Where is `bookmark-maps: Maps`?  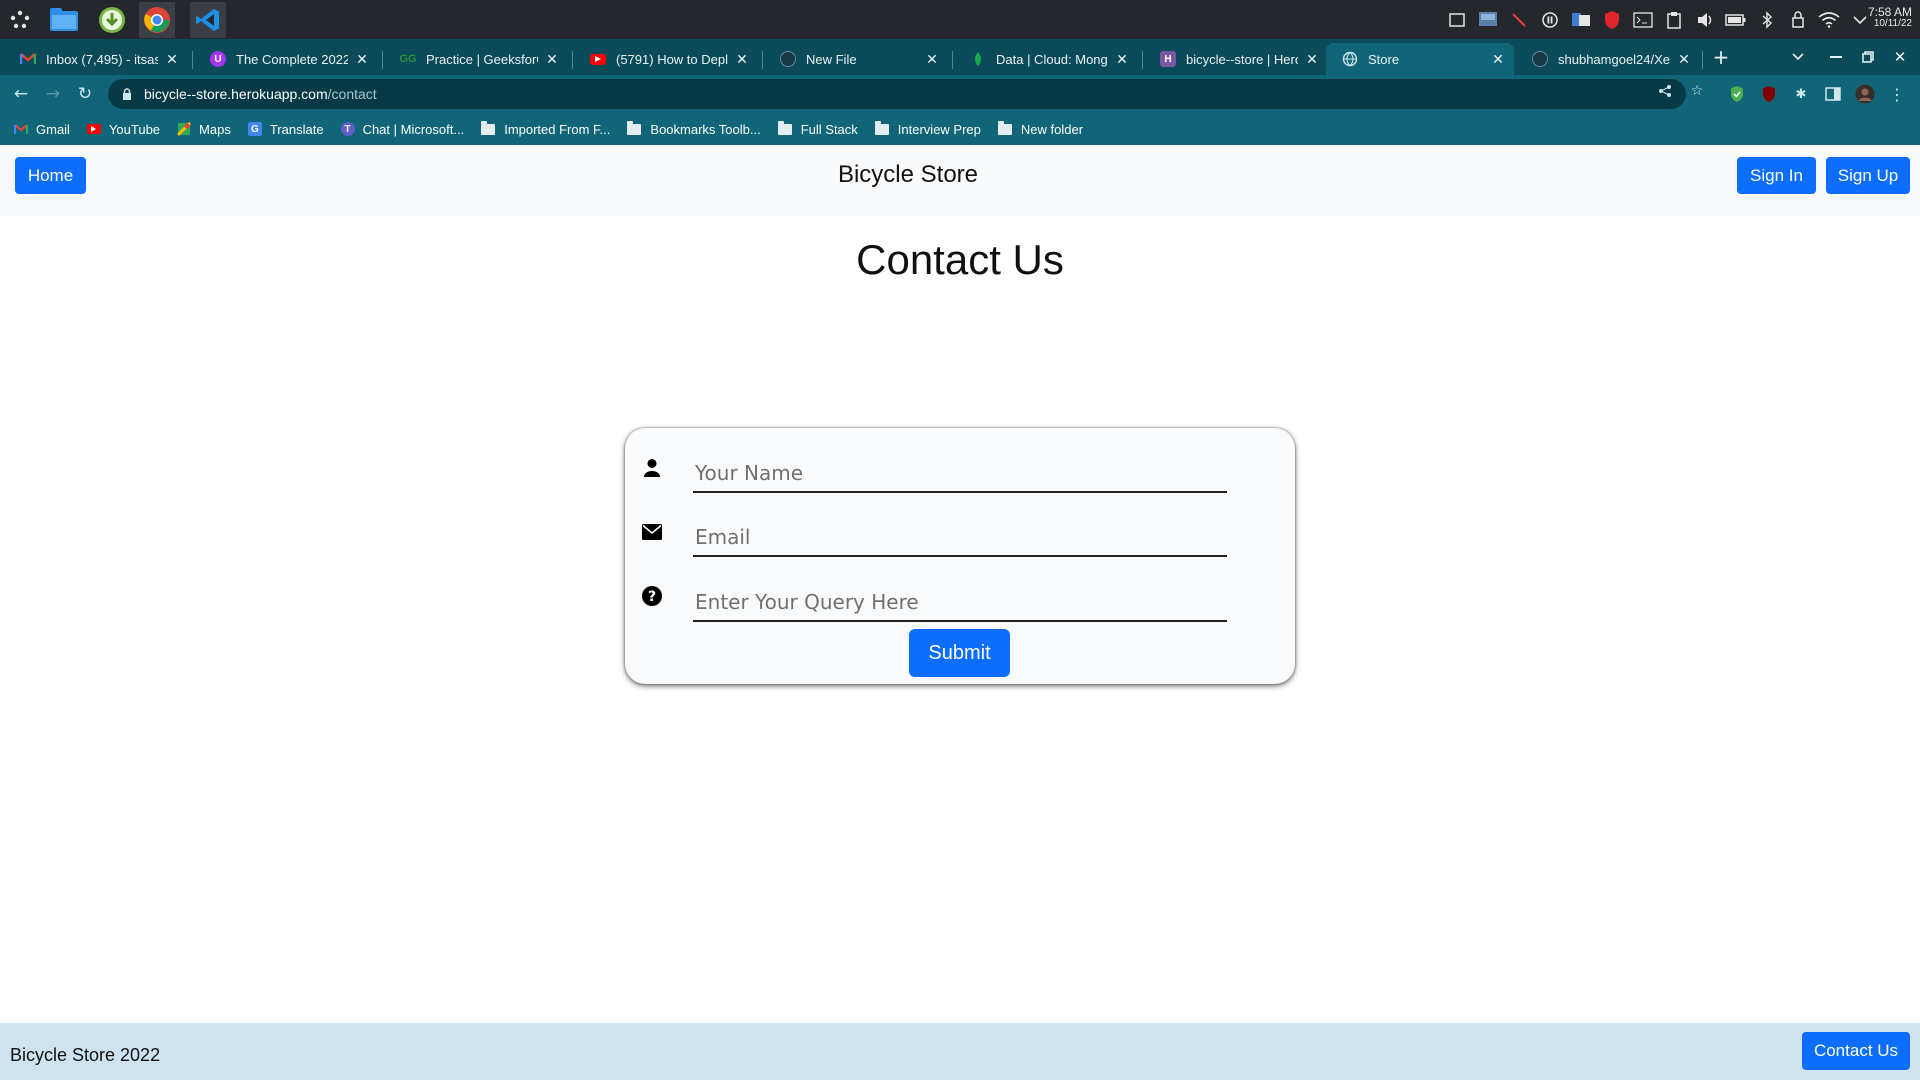
bookmark-maps: Maps is located at coordinates (204, 129).